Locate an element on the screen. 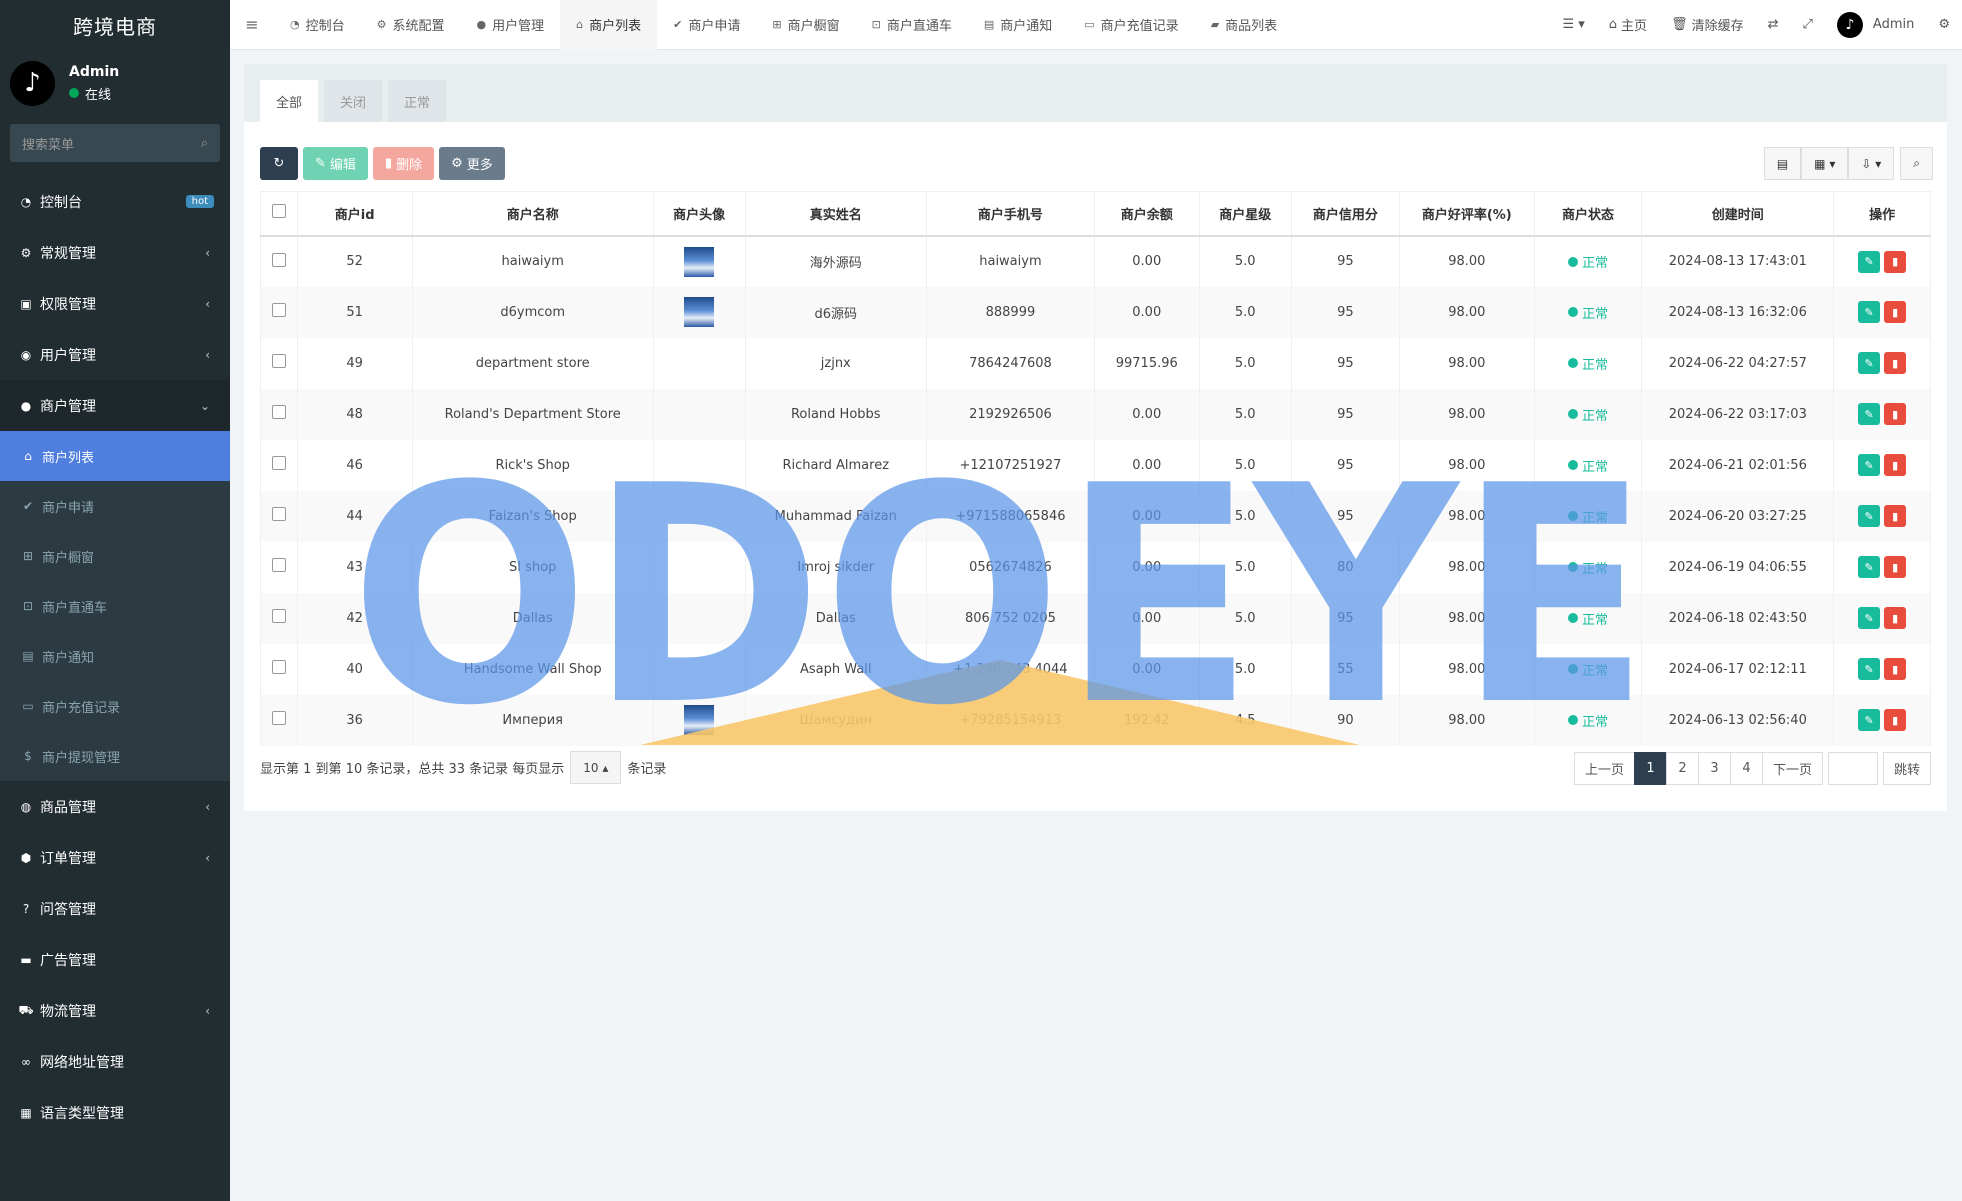 The image size is (1962, 1201). page-4-button: 4 is located at coordinates (1746, 768).